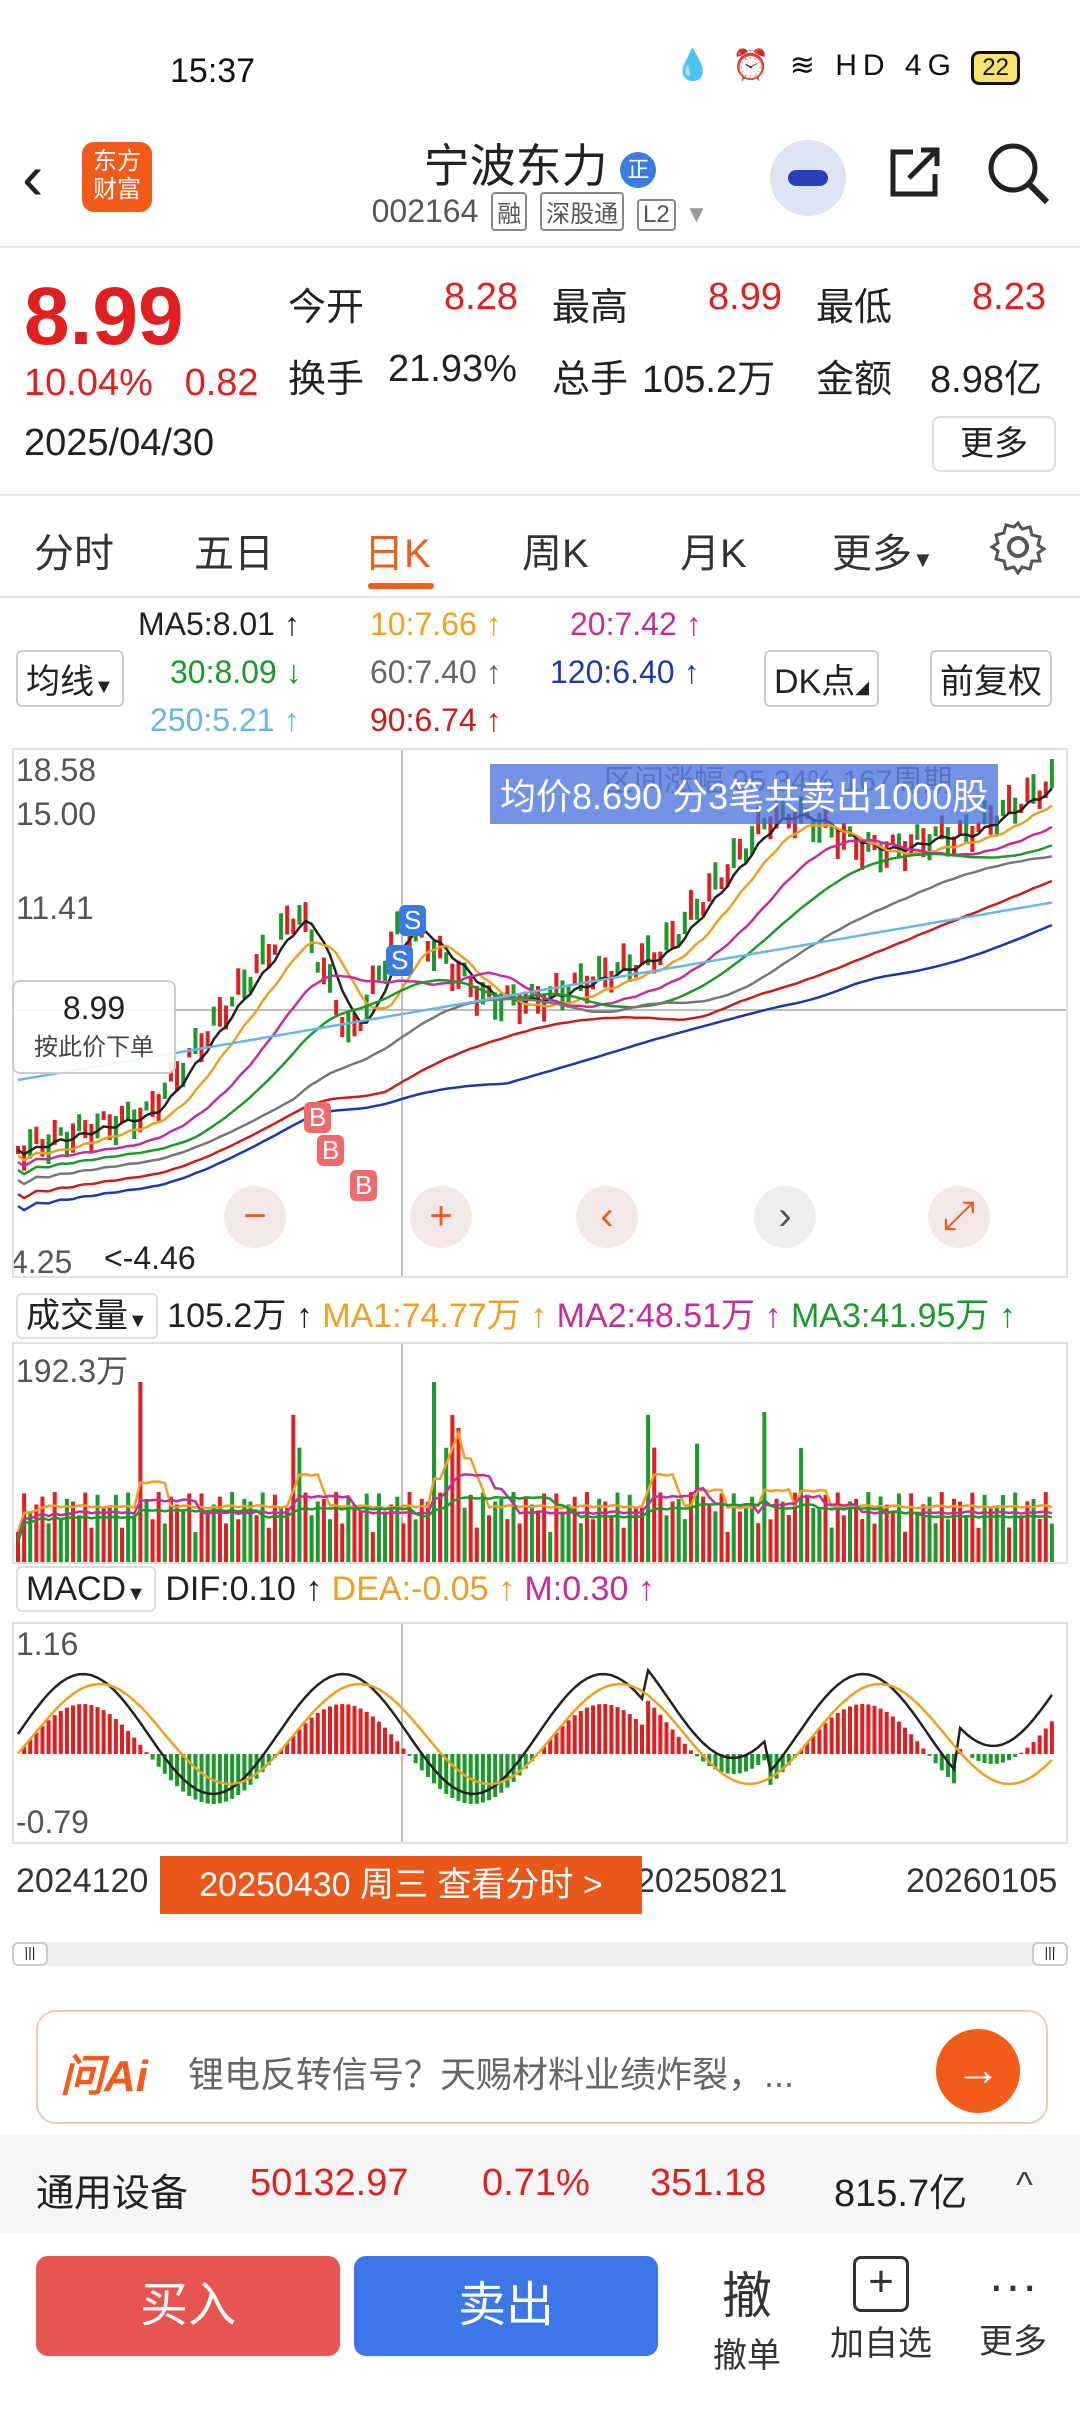 This screenshot has width=1080, height=2412. What do you see at coordinates (70, 678) in the screenshot?
I see `ma-selector: 均线▼` at bounding box center [70, 678].